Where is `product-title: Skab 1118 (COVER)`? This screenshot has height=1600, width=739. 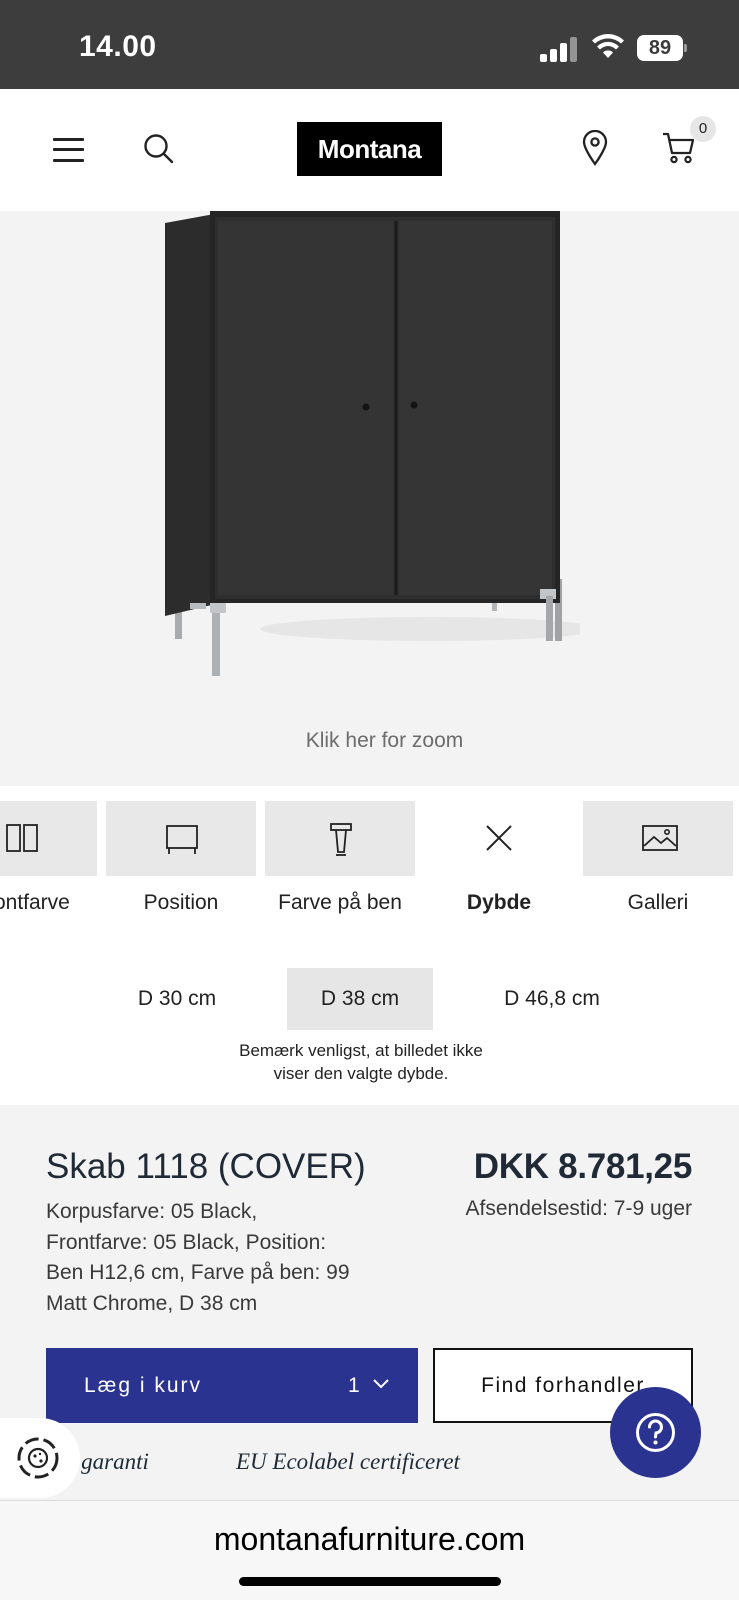 product-title: Skab 1118 (COVER) is located at coordinates (206, 1166).